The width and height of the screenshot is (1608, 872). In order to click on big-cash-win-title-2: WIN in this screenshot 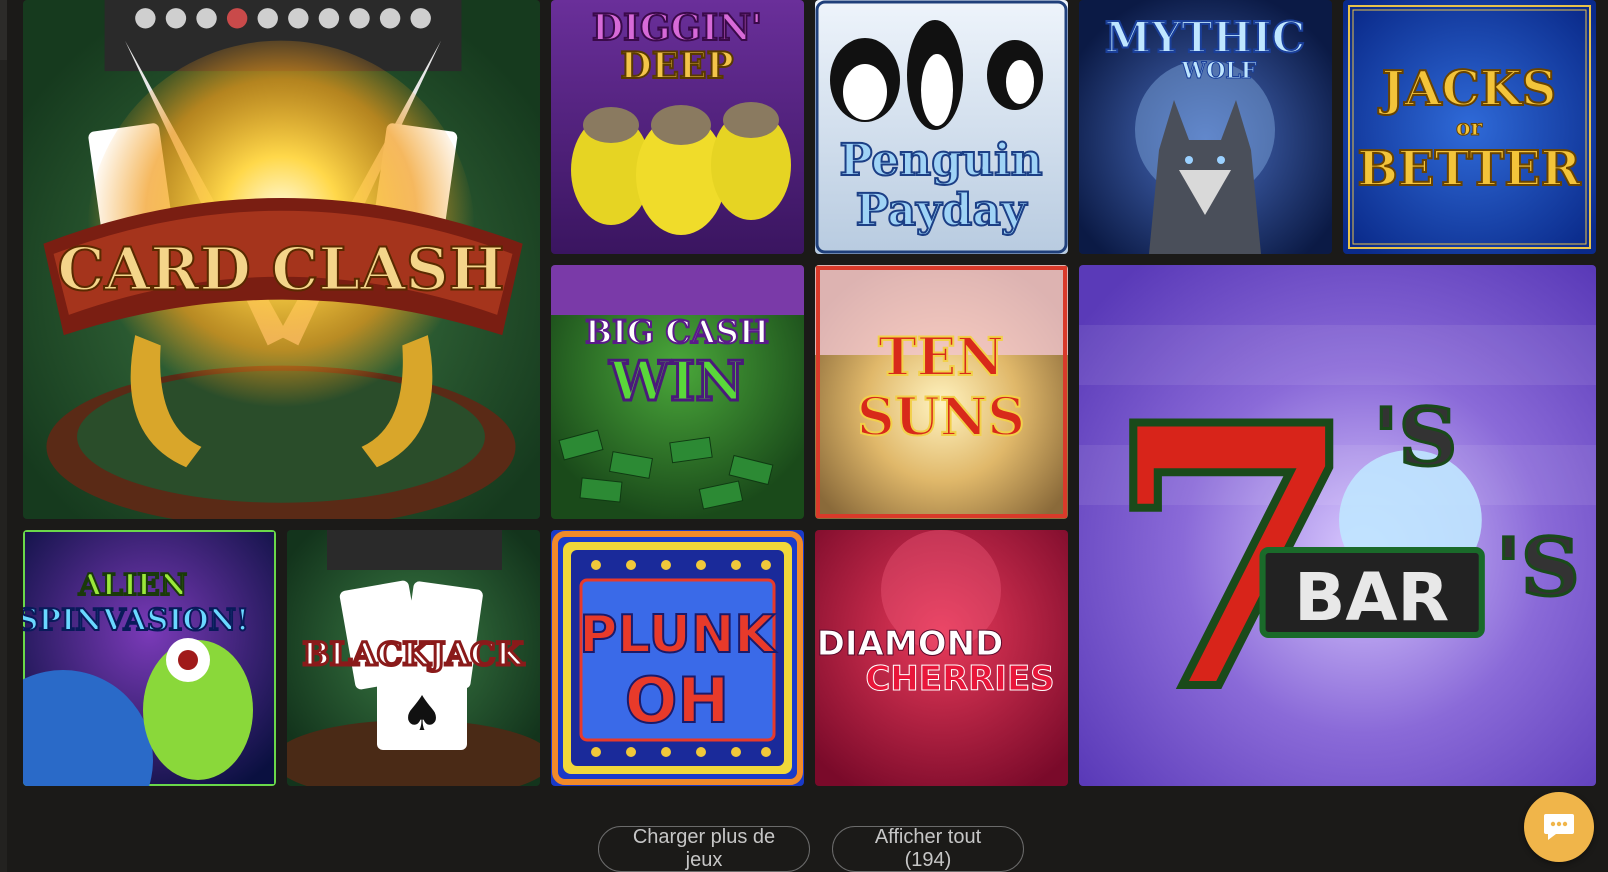, I will do `click(676, 381)`.